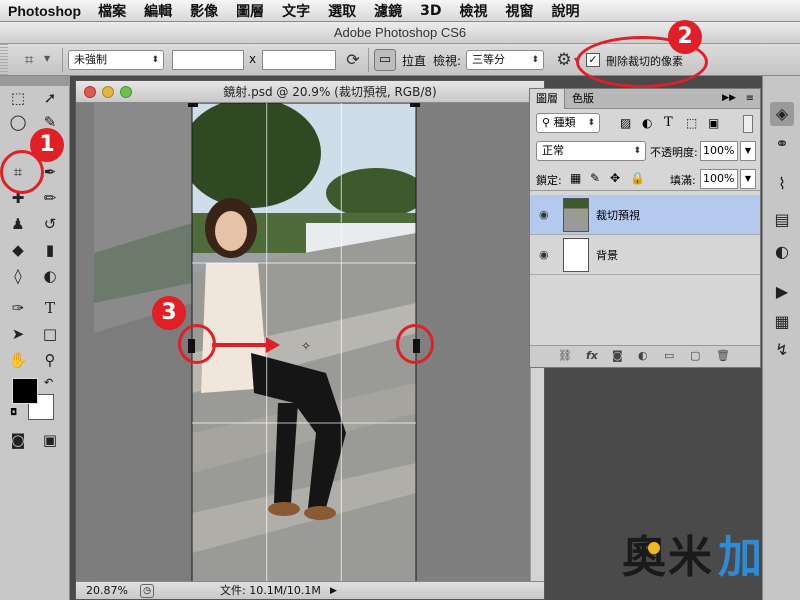 Image resolution: width=800 pixels, height=600 pixels. I want to click on layer-name: 背景, so click(607, 255).